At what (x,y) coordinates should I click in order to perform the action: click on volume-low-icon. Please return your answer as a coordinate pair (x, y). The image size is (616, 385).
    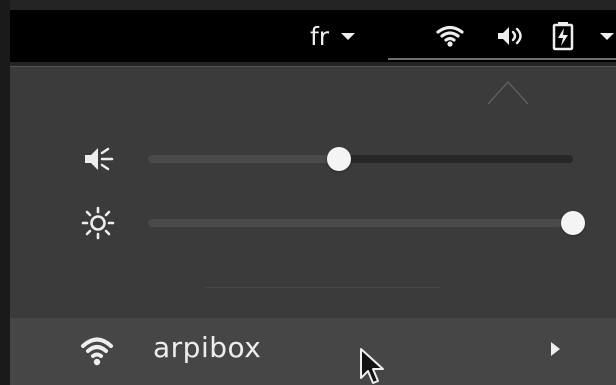
    Looking at the image, I should click on (98, 159).